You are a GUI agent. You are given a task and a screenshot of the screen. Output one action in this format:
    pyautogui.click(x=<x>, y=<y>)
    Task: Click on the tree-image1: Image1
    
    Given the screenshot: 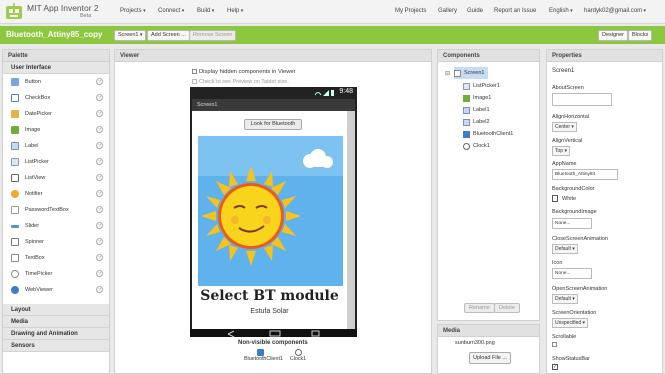 What is the action you would take?
    pyautogui.click(x=477, y=98)
    